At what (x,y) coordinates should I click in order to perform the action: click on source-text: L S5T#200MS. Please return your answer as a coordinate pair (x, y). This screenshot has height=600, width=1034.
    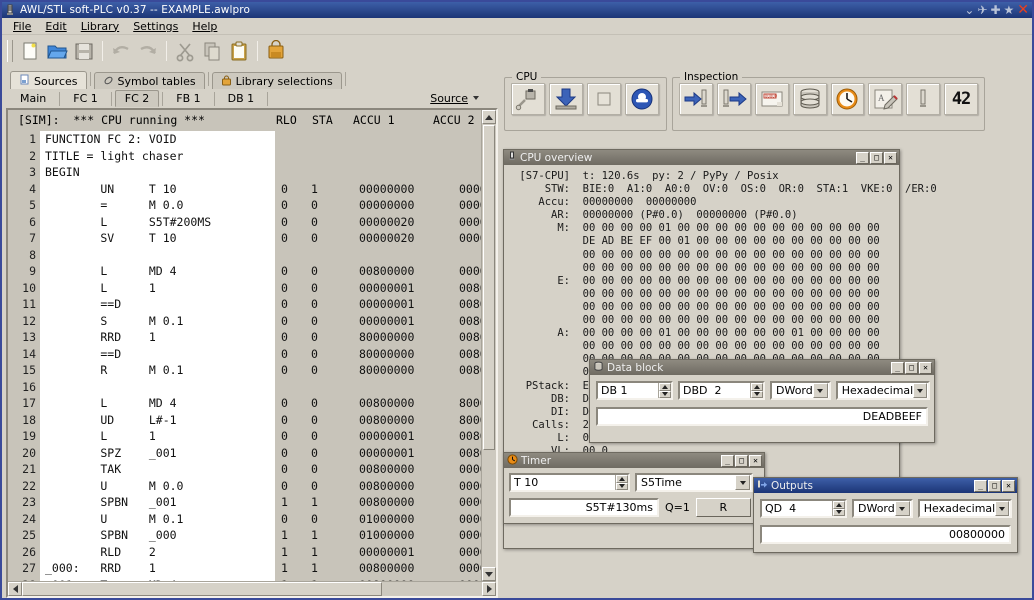
    Looking at the image, I should click on (157, 221).